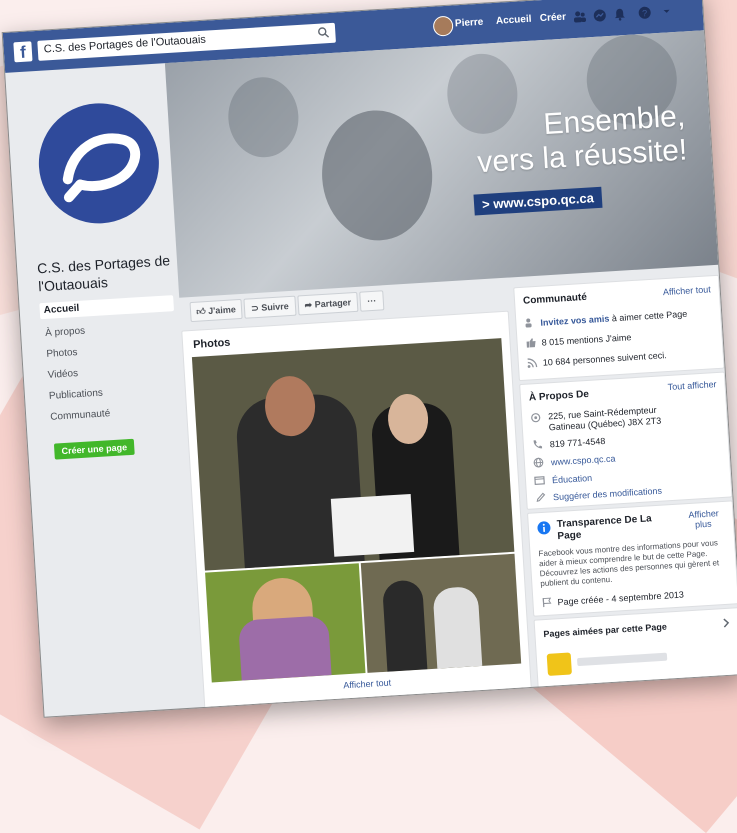  What do you see at coordinates (619, 14) in the screenshot?
I see `notifications-bell-icon` at bounding box center [619, 14].